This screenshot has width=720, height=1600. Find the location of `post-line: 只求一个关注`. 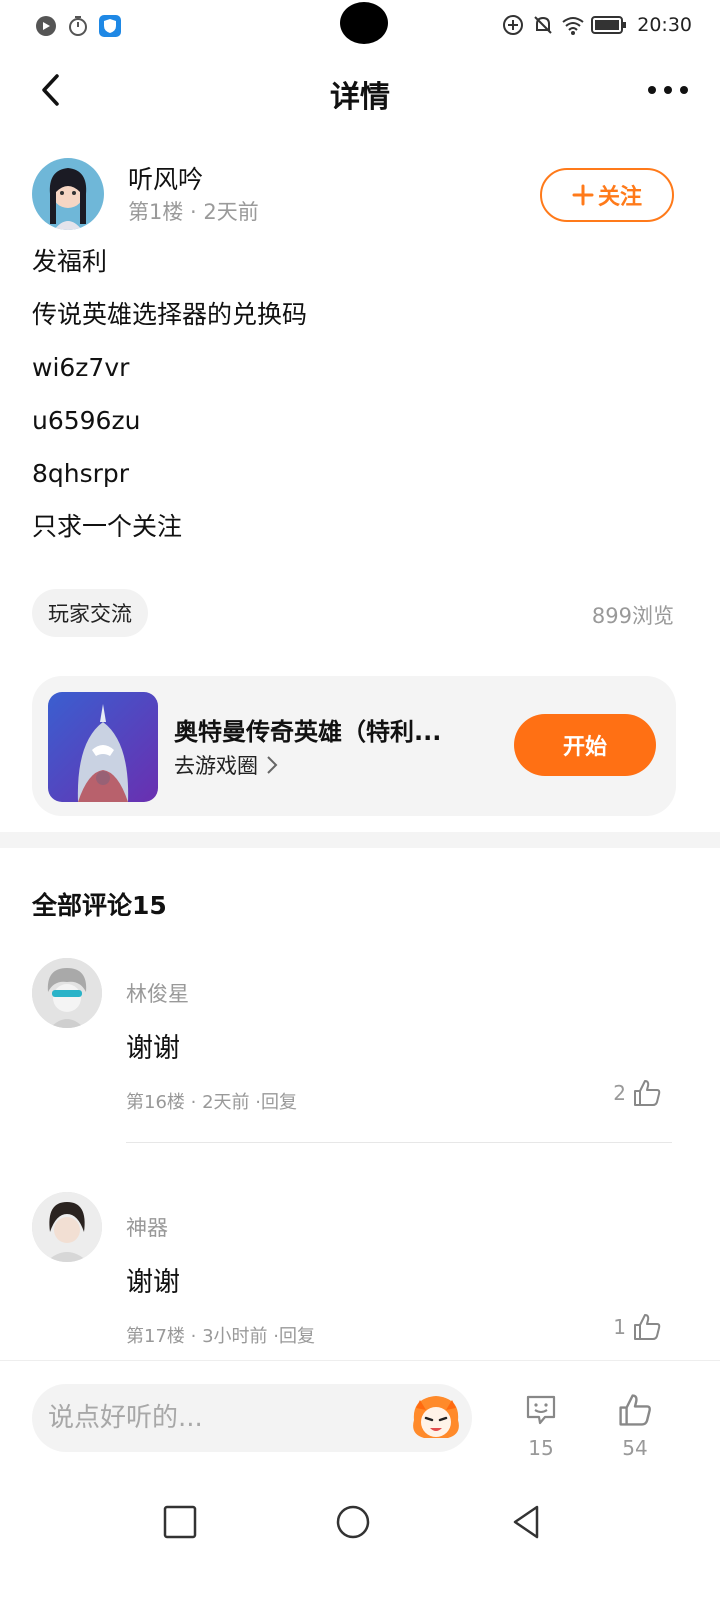

post-line: 只求一个关注 is located at coordinates (107, 526).